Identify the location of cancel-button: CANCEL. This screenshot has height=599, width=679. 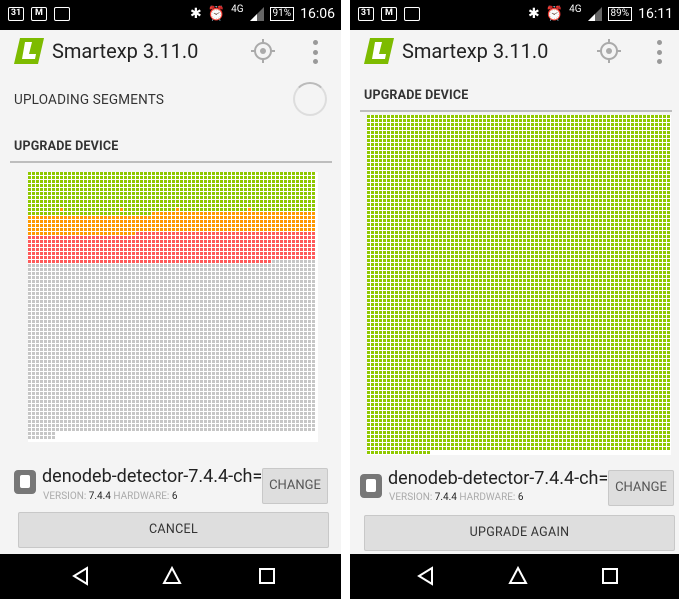
(173, 530).